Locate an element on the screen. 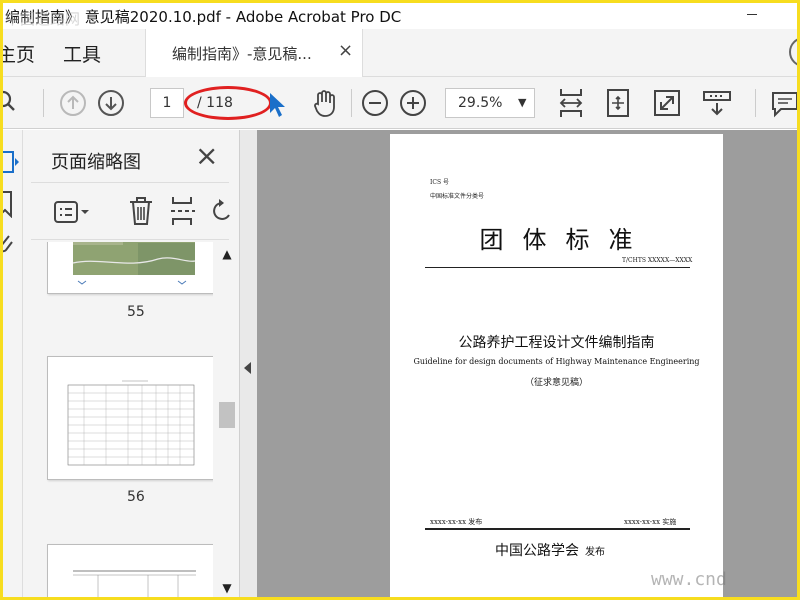  zoom-in-icon is located at coordinates (413, 103).